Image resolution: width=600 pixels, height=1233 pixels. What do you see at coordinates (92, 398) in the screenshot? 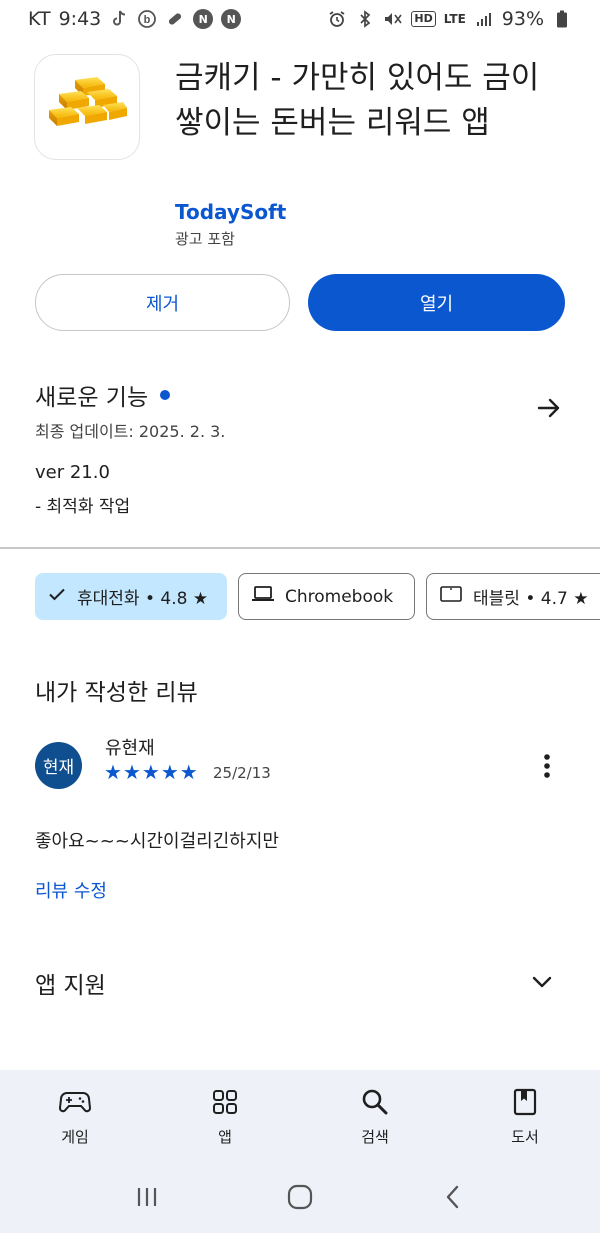
I see `whats-new-title: 새로운 기능` at bounding box center [92, 398].